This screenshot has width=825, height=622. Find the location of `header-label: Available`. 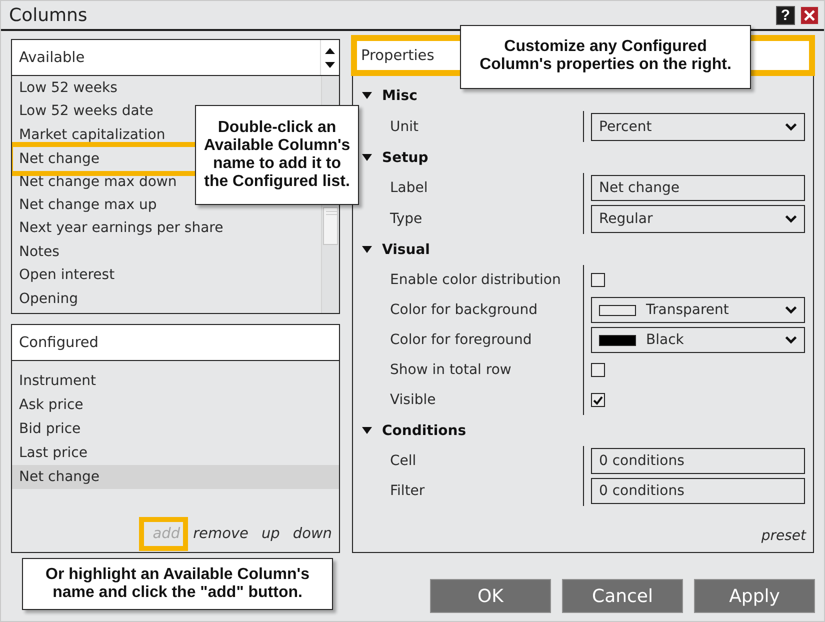

header-label: Available is located at coordinates (52, 58).